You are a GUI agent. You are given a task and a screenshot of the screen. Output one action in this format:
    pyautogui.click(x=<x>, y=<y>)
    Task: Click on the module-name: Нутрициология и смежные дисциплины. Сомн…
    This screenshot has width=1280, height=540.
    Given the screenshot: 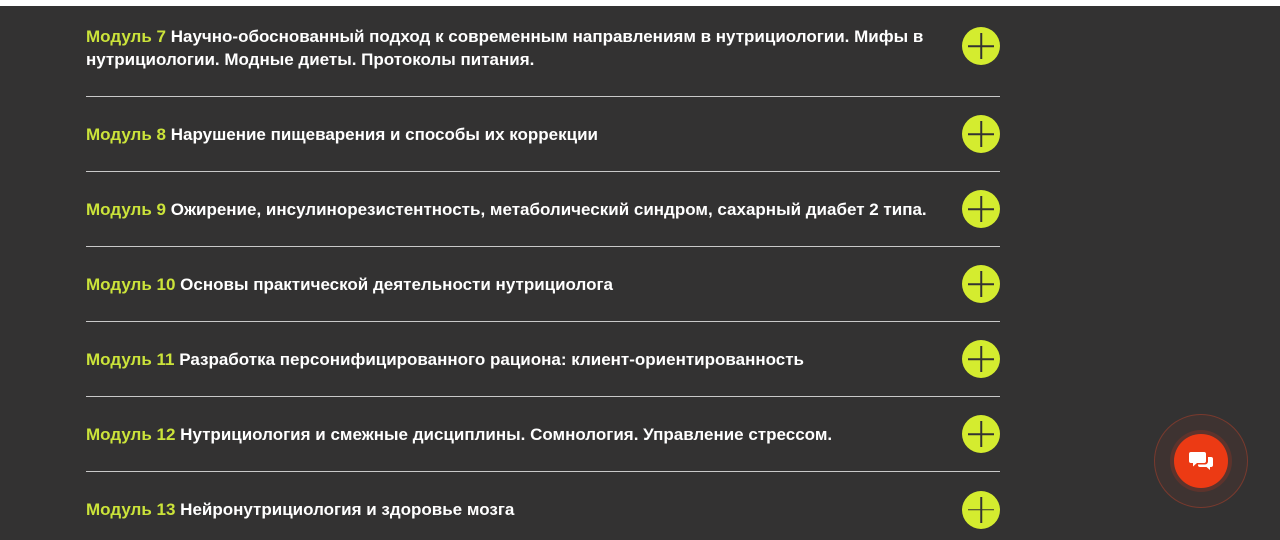 What is the action you would take?
    pyautogui.click(x=506, y=434)
    